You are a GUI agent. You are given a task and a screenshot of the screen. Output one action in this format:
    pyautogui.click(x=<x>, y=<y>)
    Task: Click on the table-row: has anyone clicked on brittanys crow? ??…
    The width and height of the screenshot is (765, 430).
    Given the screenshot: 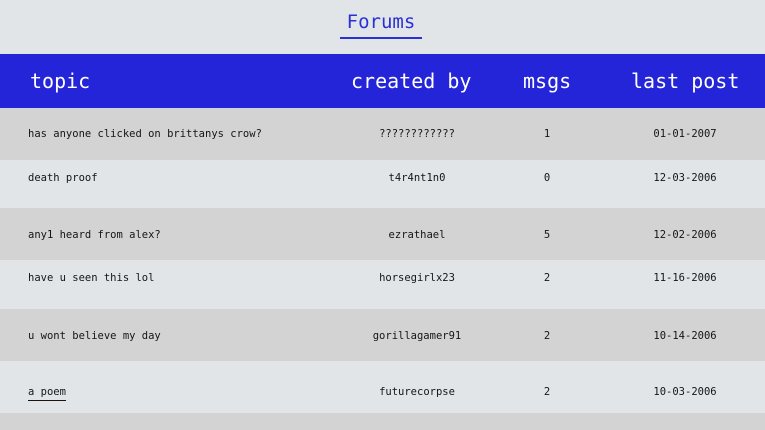 What is the action you would take?
    pyautogui.click(x=382, y=134)
    